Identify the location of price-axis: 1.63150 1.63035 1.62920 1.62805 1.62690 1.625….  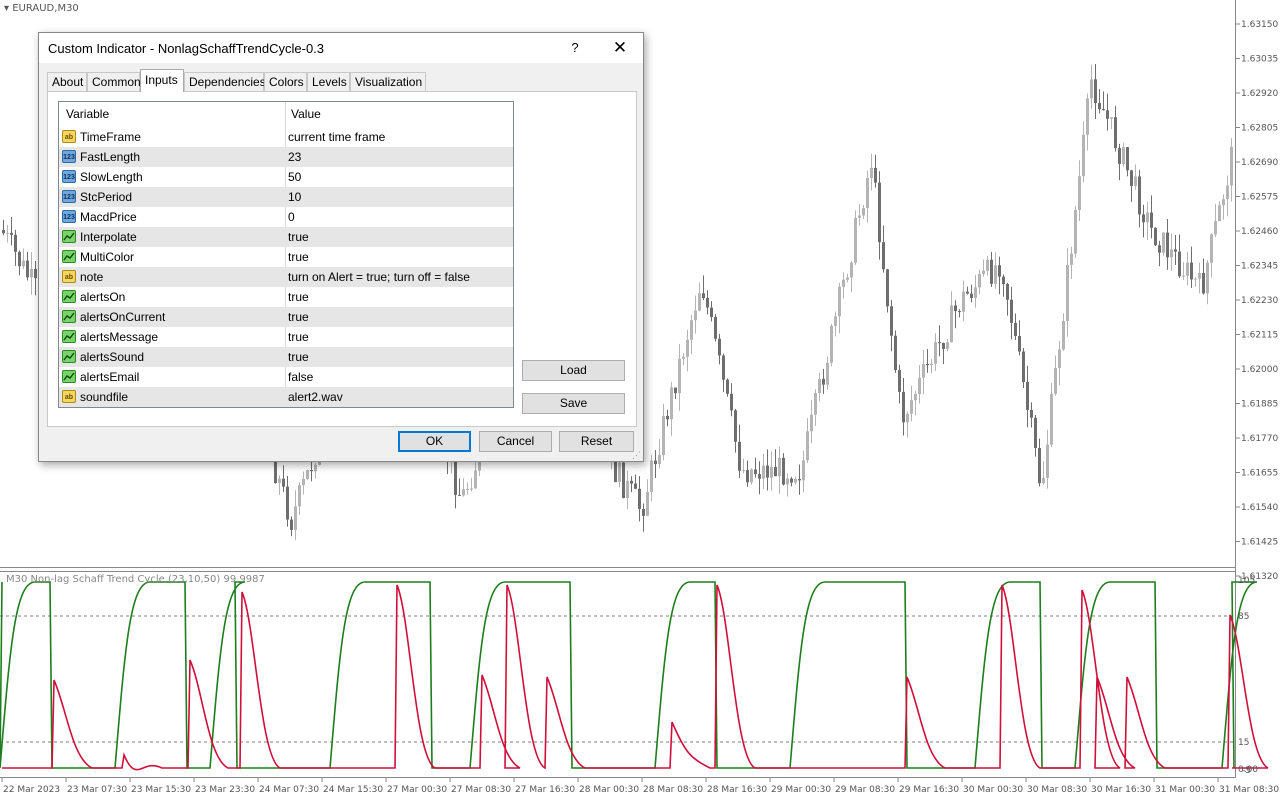
(1257, 301).